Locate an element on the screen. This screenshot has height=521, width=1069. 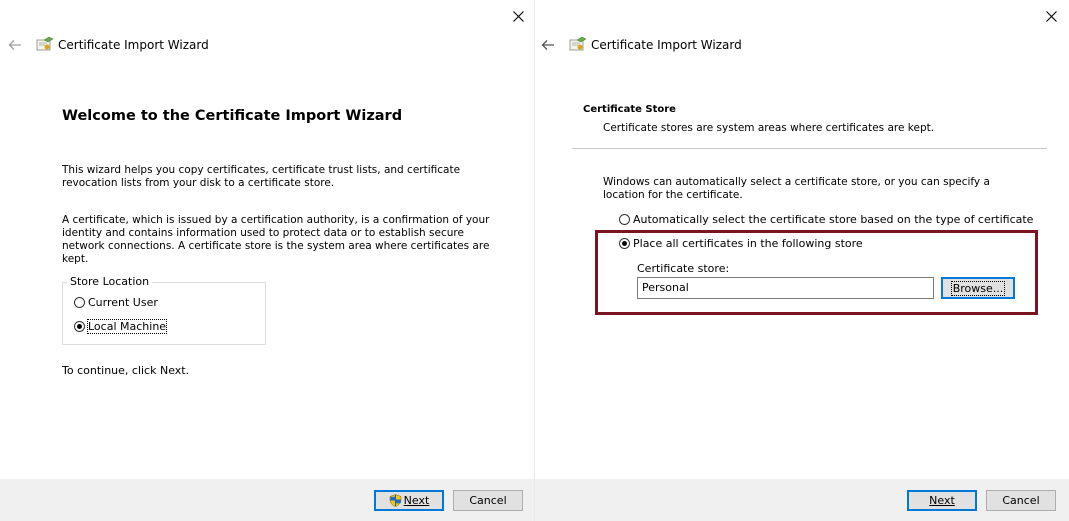
highlight-annotation-box is located at coordinates (816, 272).